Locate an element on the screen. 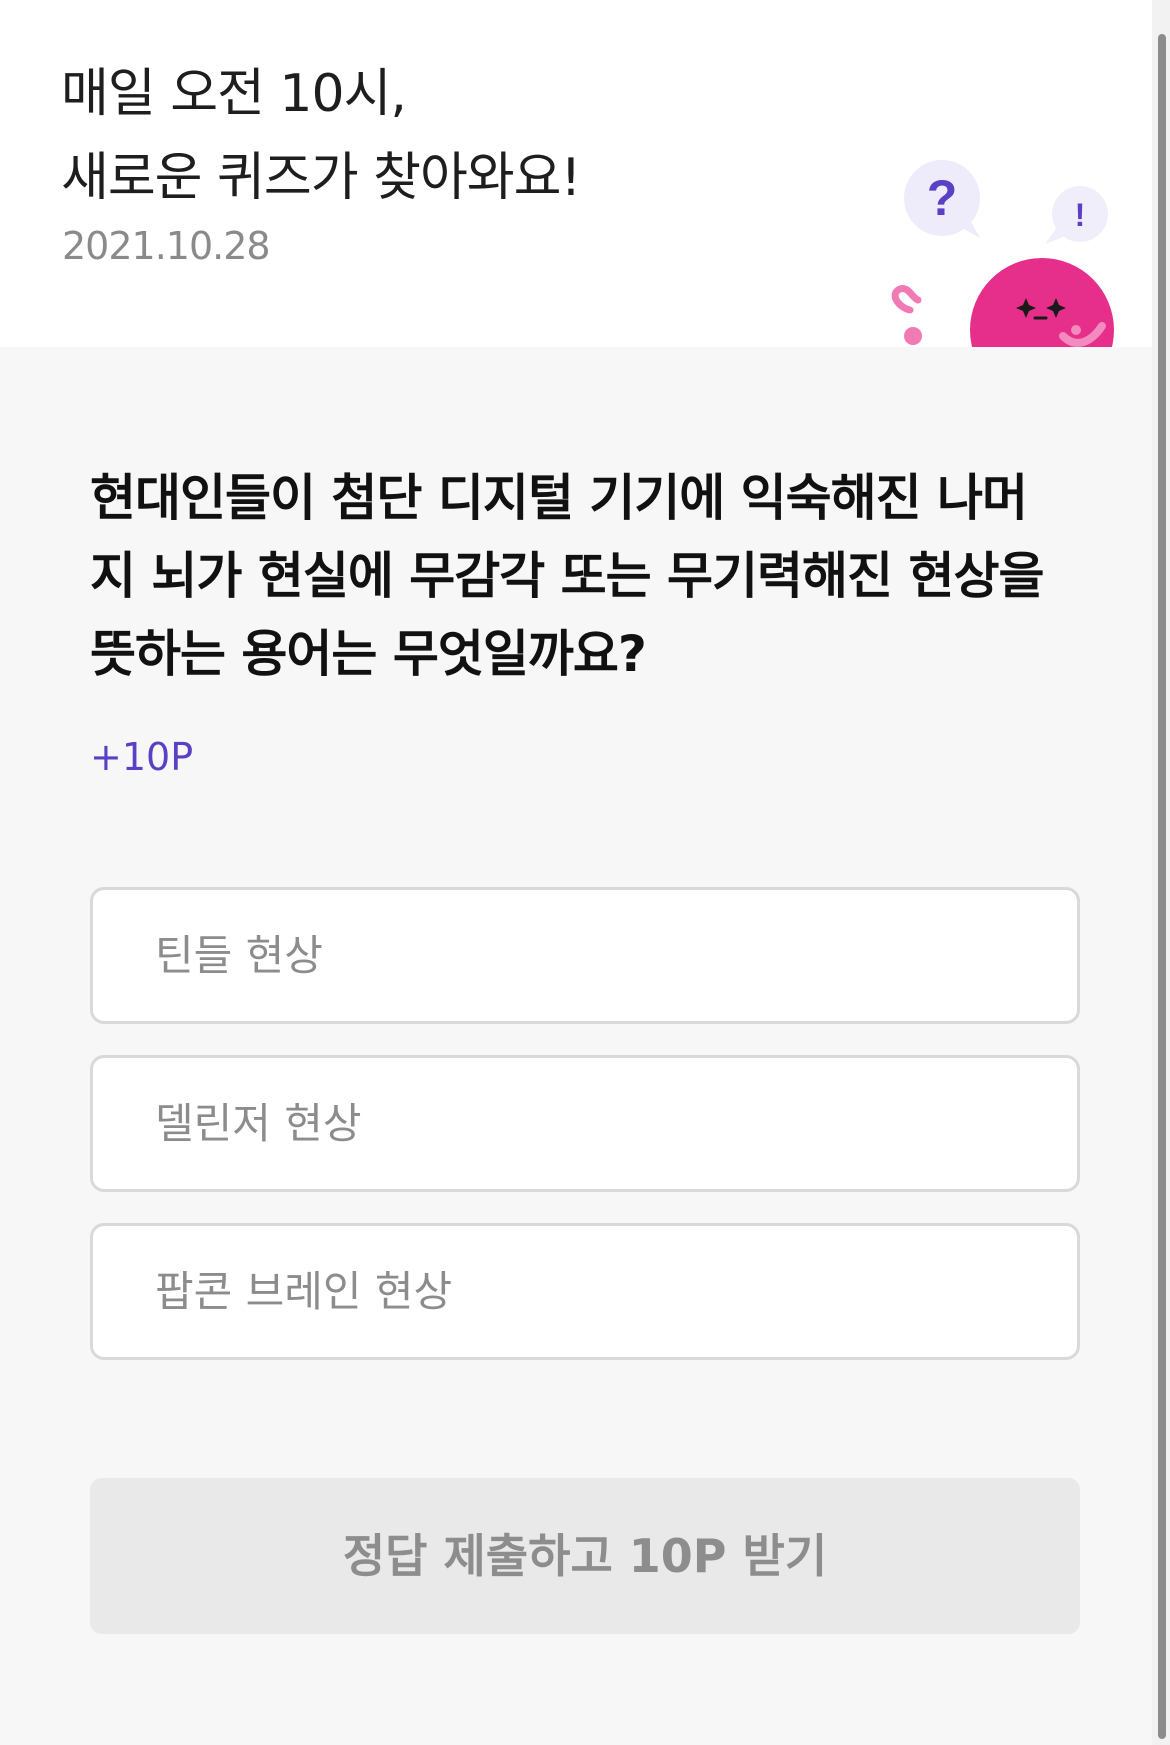 This screenshot has height=1745, width=1170. headline-line-2: 새로운 퀴즈가 찾아와요! is located at coordinates (321, 178).